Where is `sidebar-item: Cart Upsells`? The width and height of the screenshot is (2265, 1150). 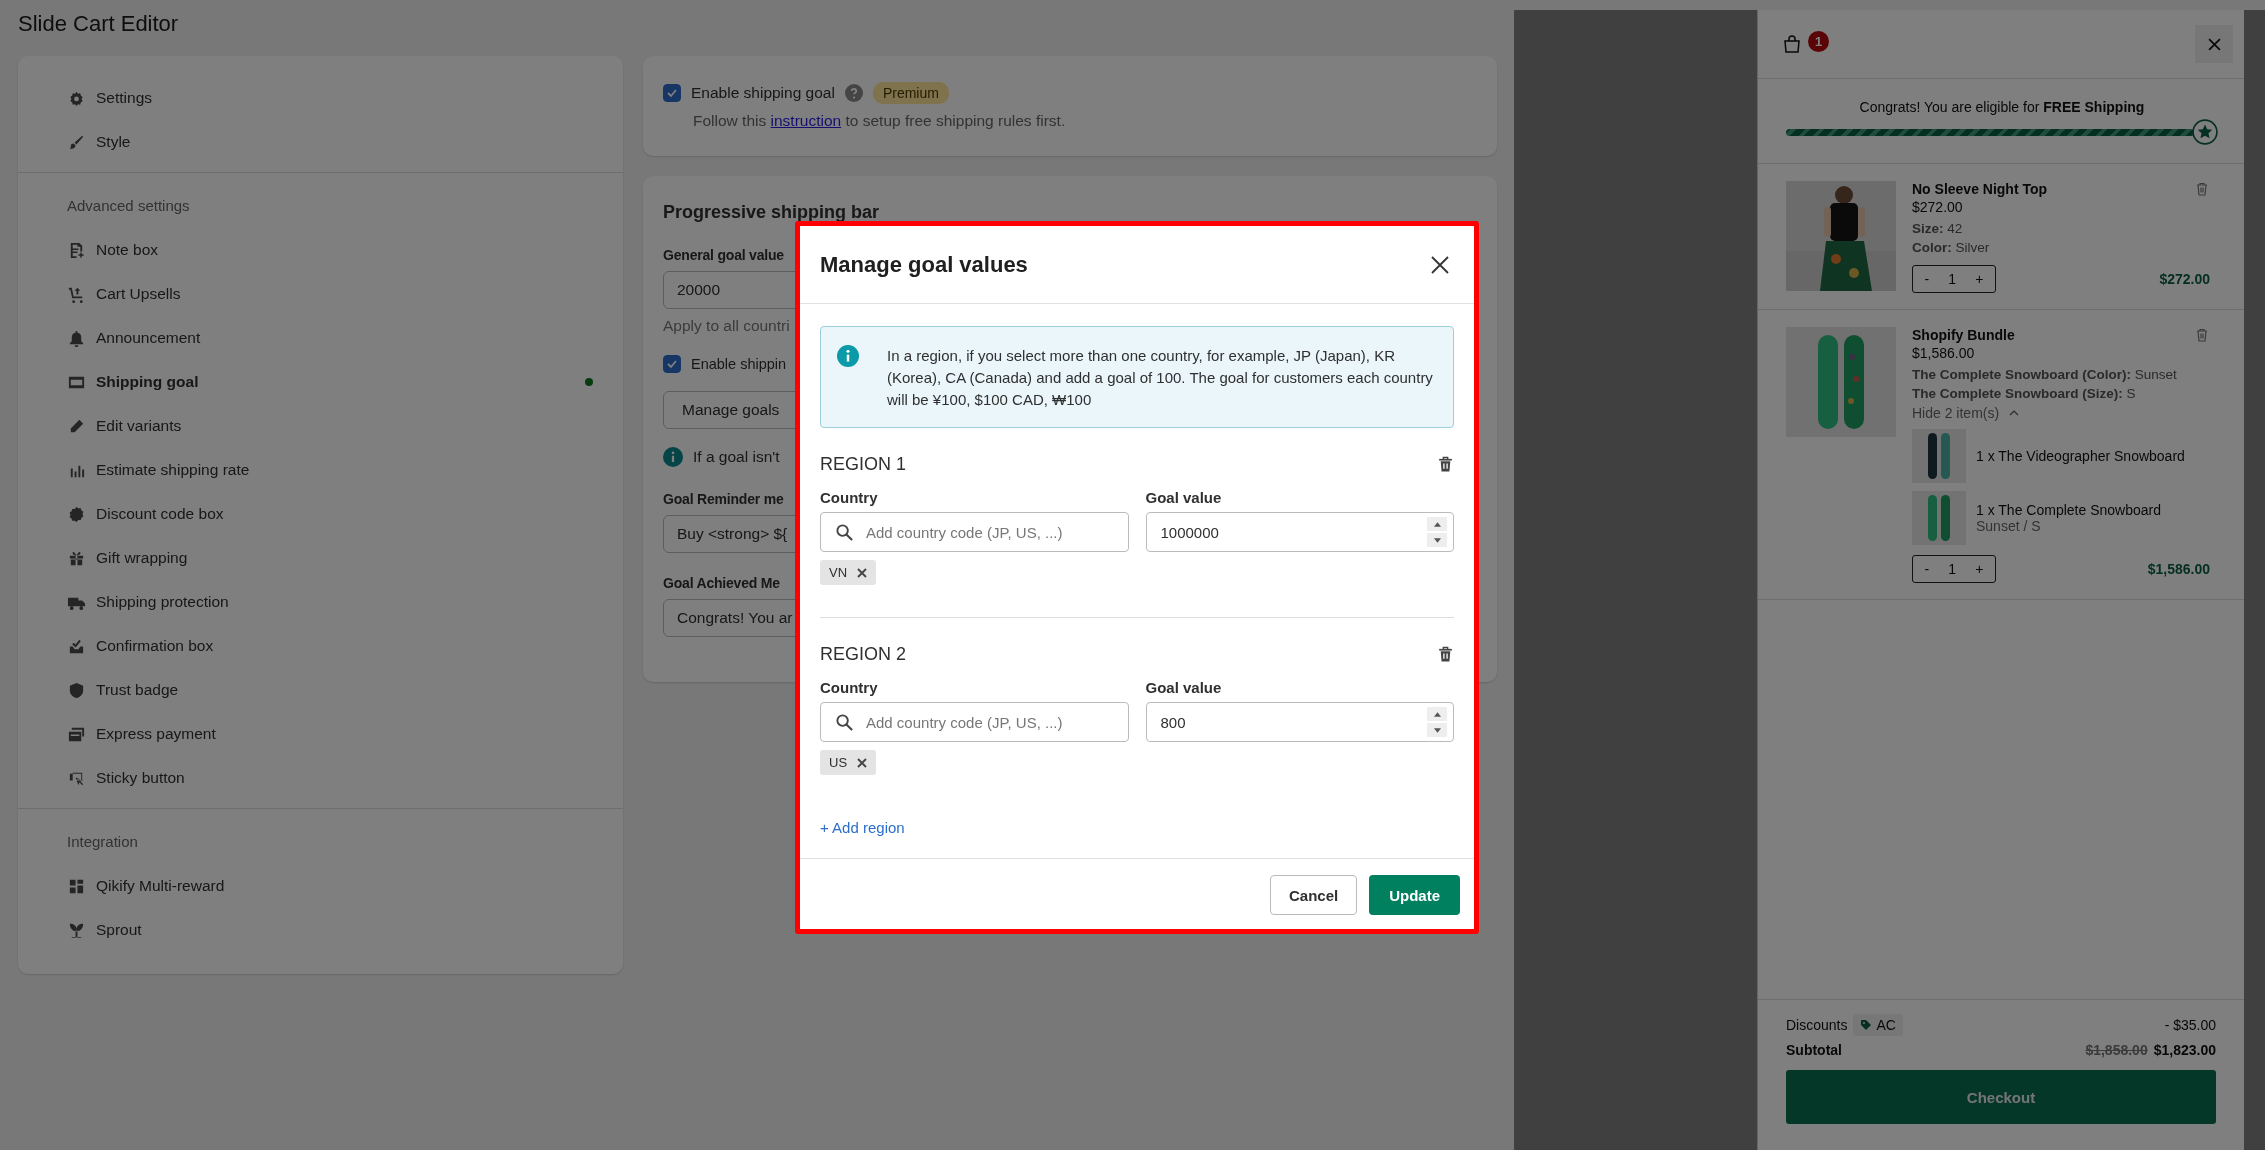
sidebar-item: Cart Upsells is located at coordinates (320, 294).